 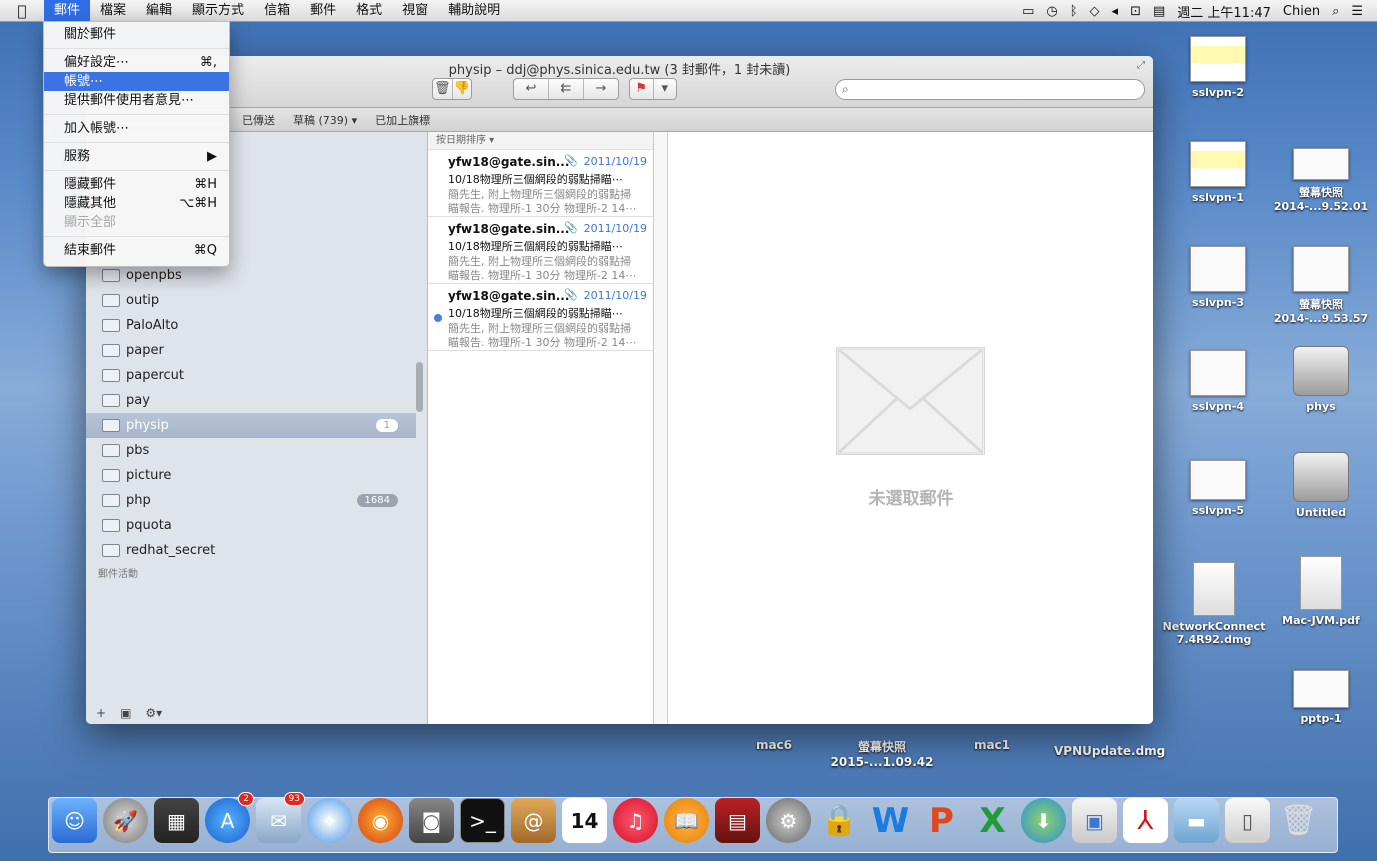 I want to click on documents-folder-icon: ▬, so click(x=1196, y=820).